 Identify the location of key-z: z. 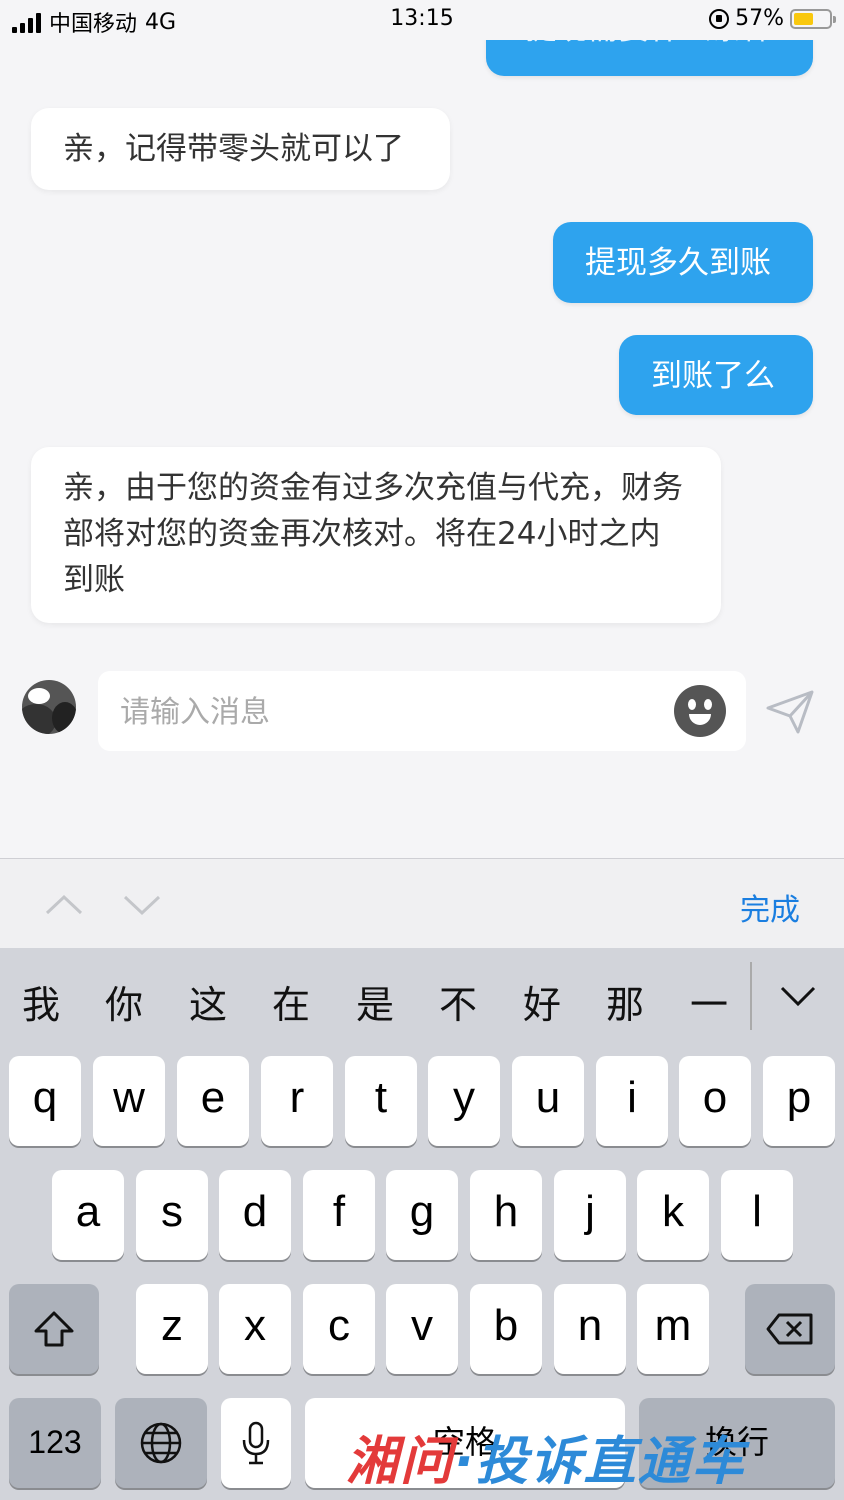
(172, 1329).